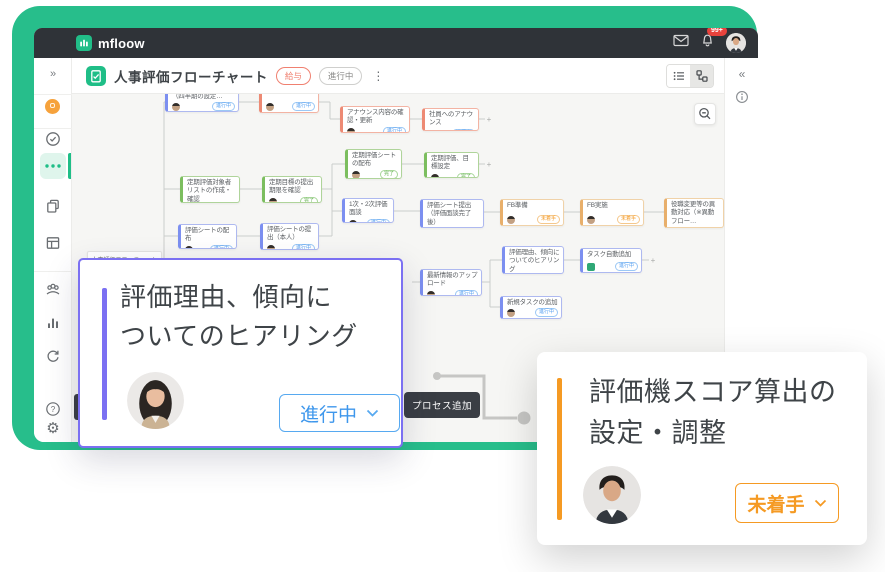 This screenshot has height=572, width=885. What do you see at coordinates (451, 282) in the screenshot?
I see `flow-node: 最新情報のアップロード 進行中` at bounding box center [451, 282].